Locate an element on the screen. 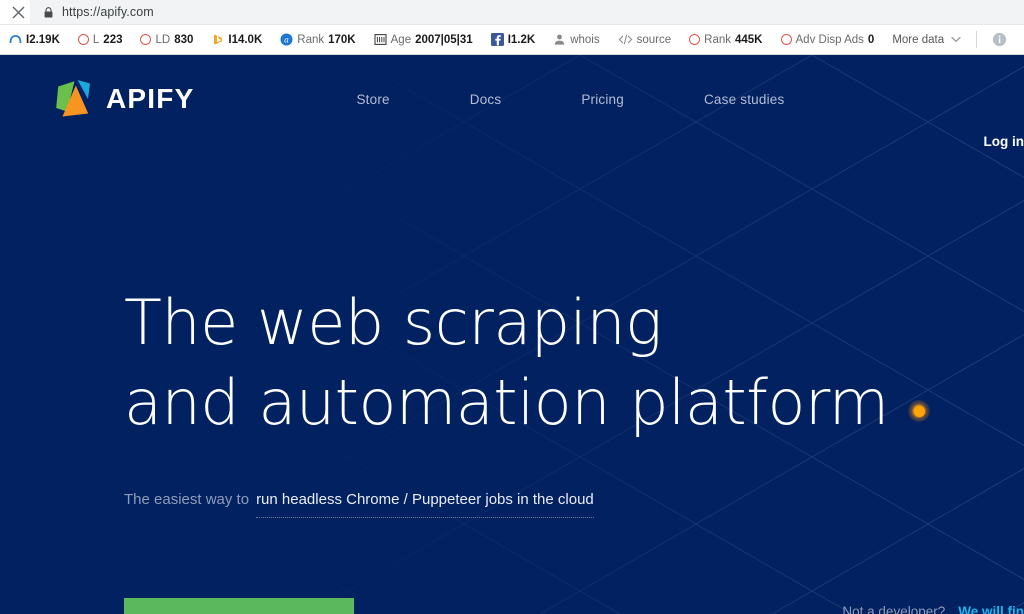 The height and width of the screenshot is (614, 1024). url-text: https://apify.com is located at coordinates (108, 12).